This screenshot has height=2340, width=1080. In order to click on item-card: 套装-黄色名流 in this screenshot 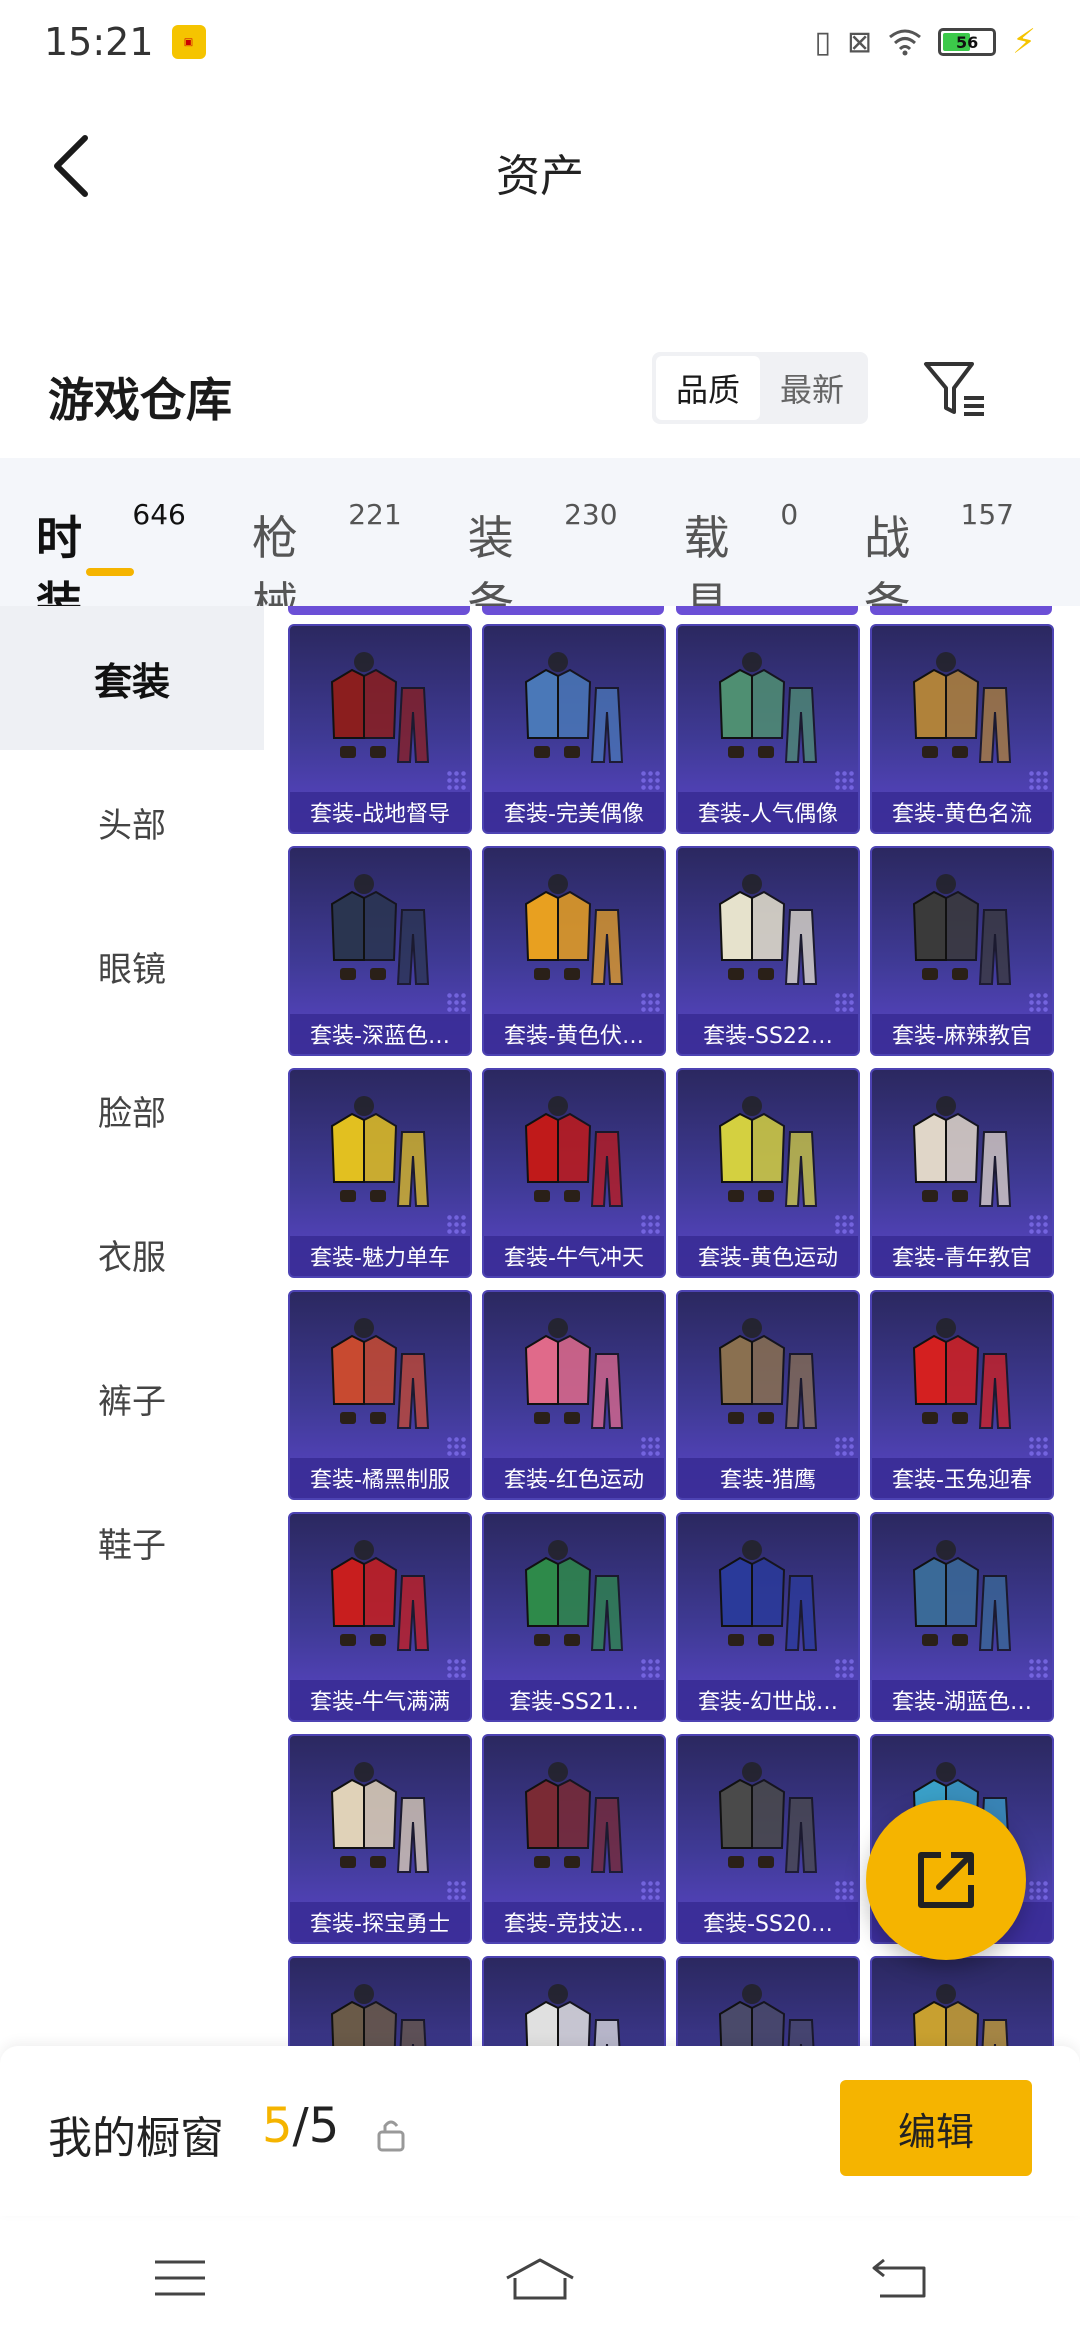, I will do `click(962, 729)`.